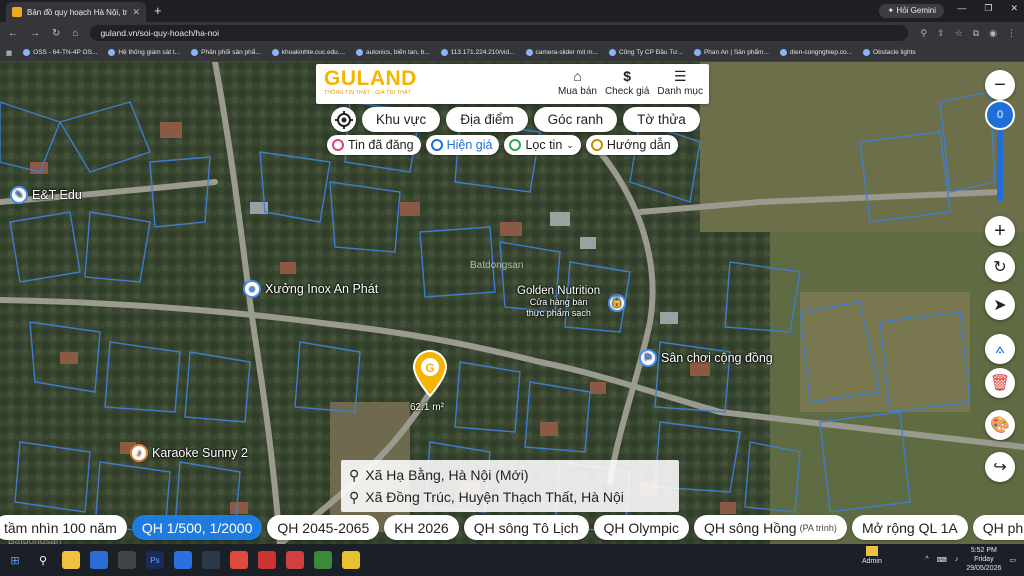  Describe the element at coordinates (959, 33) in the screenshot. I see `bookmark-star-icon: ☆` at that location.